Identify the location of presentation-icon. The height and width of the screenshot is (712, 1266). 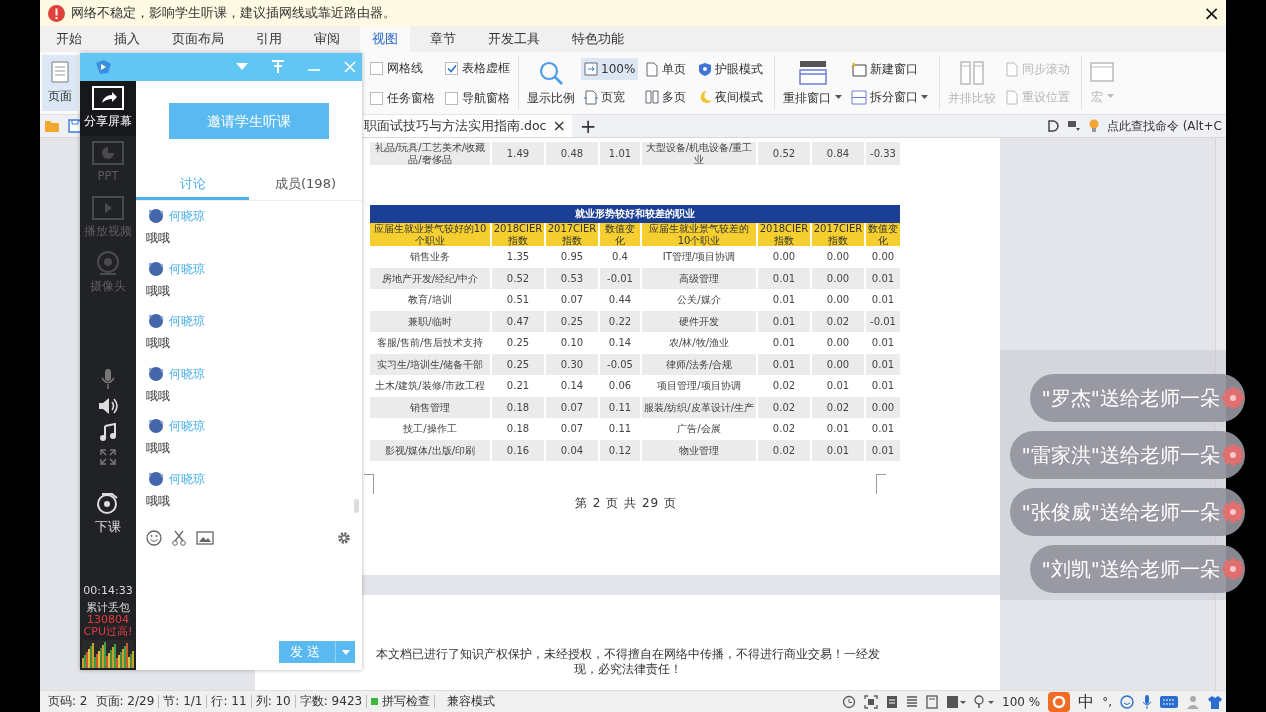
(108, 154).